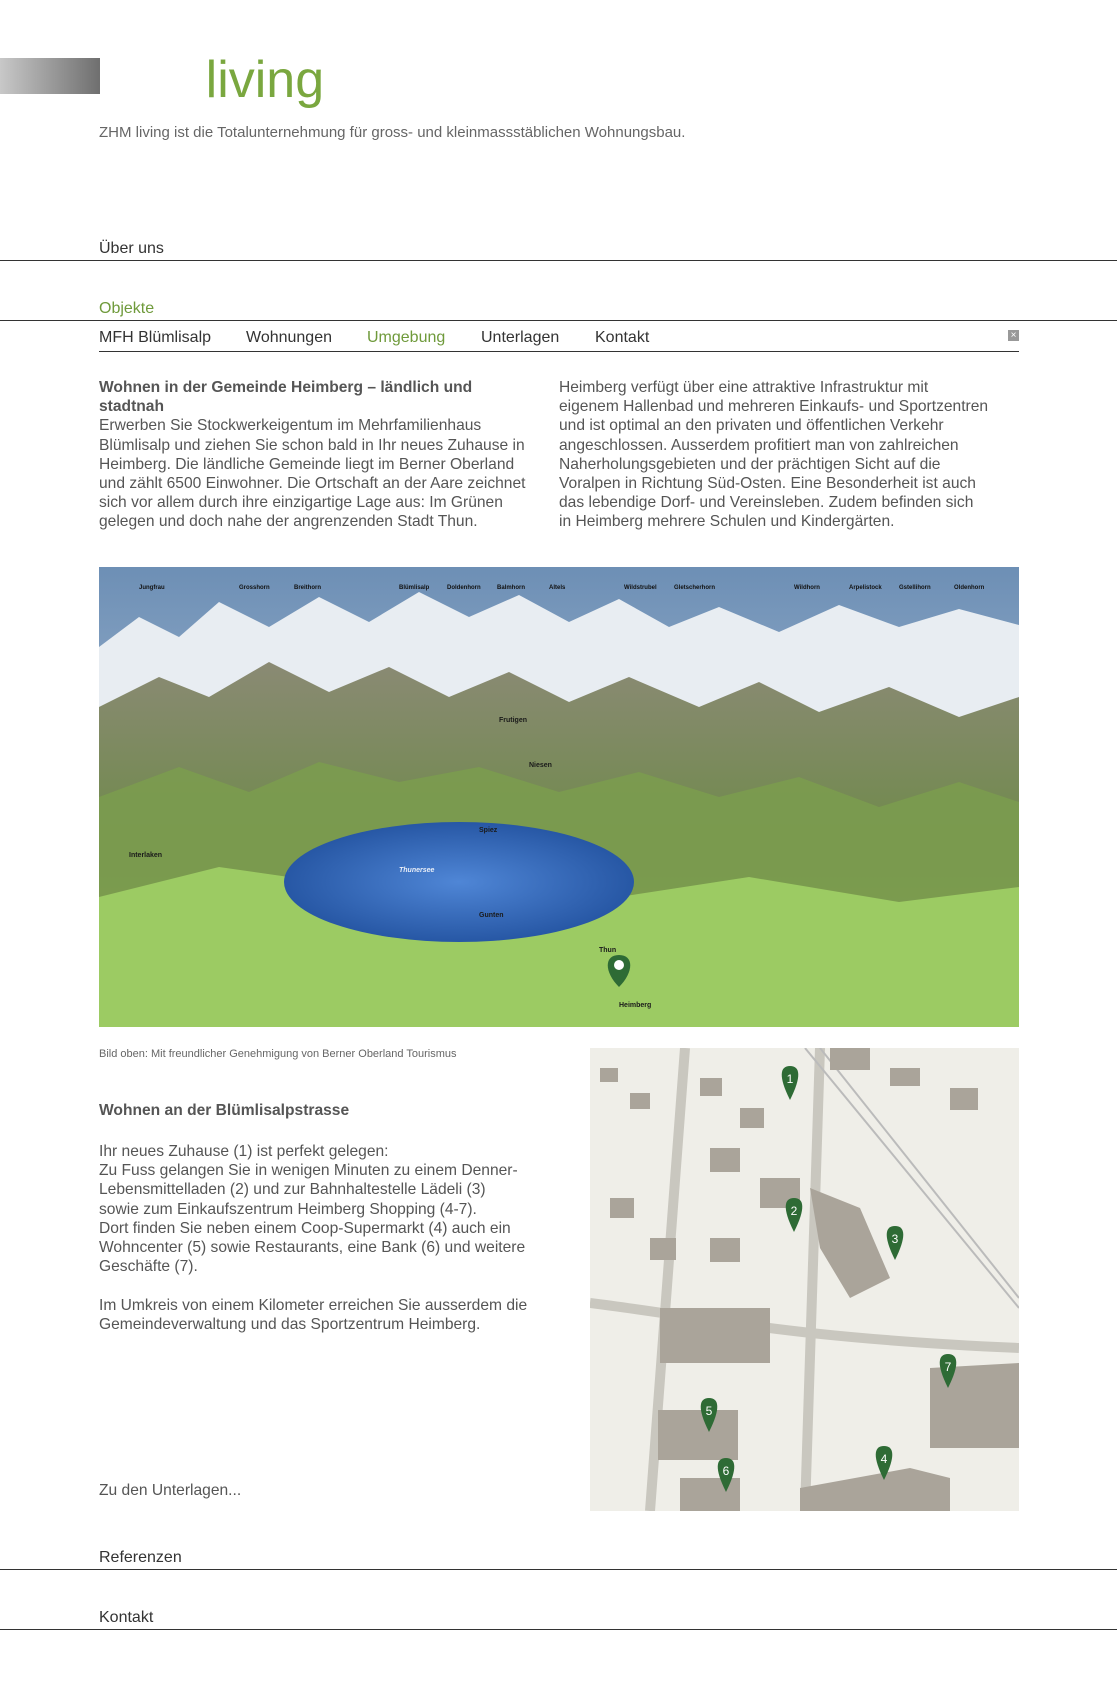  Describe the element at coordinates (254, 588) in the screenshot. I see `peak-label: Grosshorn` at that location.